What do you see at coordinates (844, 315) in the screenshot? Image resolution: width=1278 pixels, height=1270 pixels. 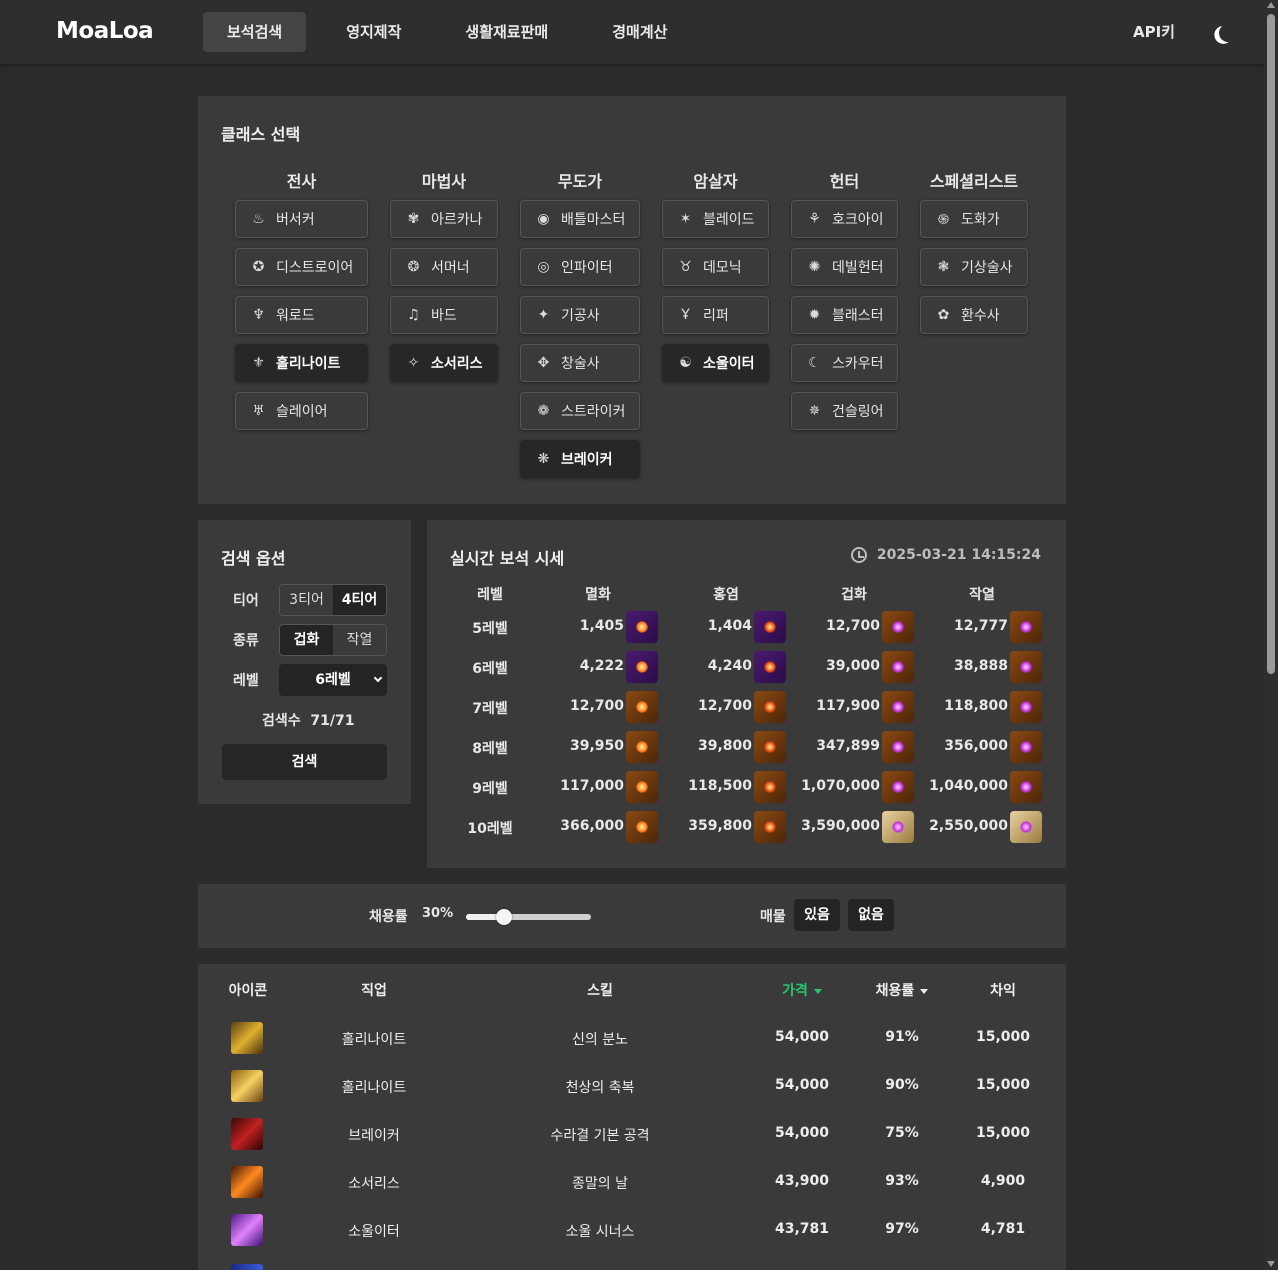 I see `class-btn-blaster: ✹ 블래스터` at bounding box center [844, 315].